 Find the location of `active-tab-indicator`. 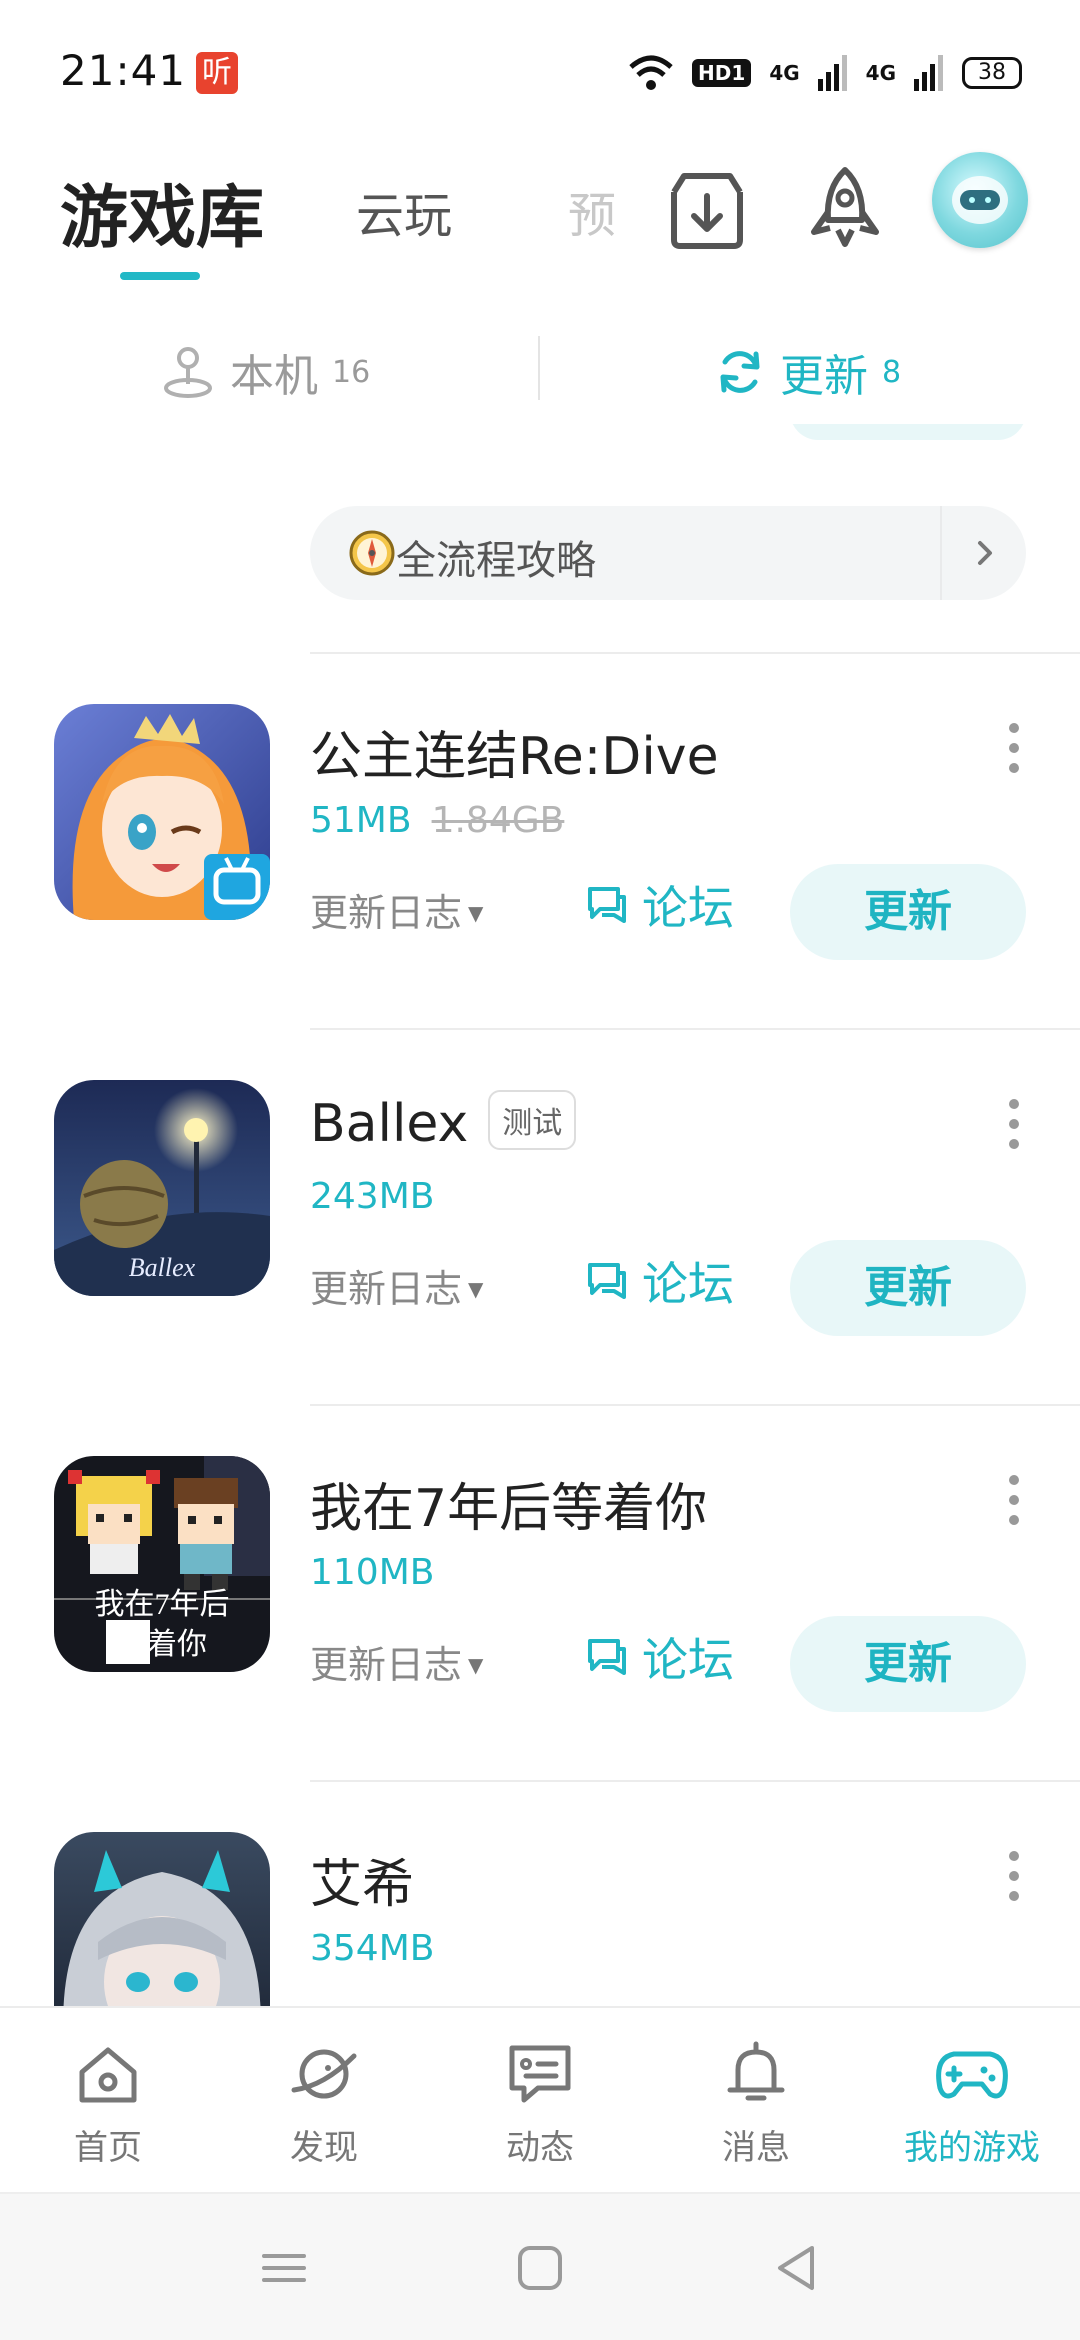

active-tab-indicator is located at coordinates (160, 276).